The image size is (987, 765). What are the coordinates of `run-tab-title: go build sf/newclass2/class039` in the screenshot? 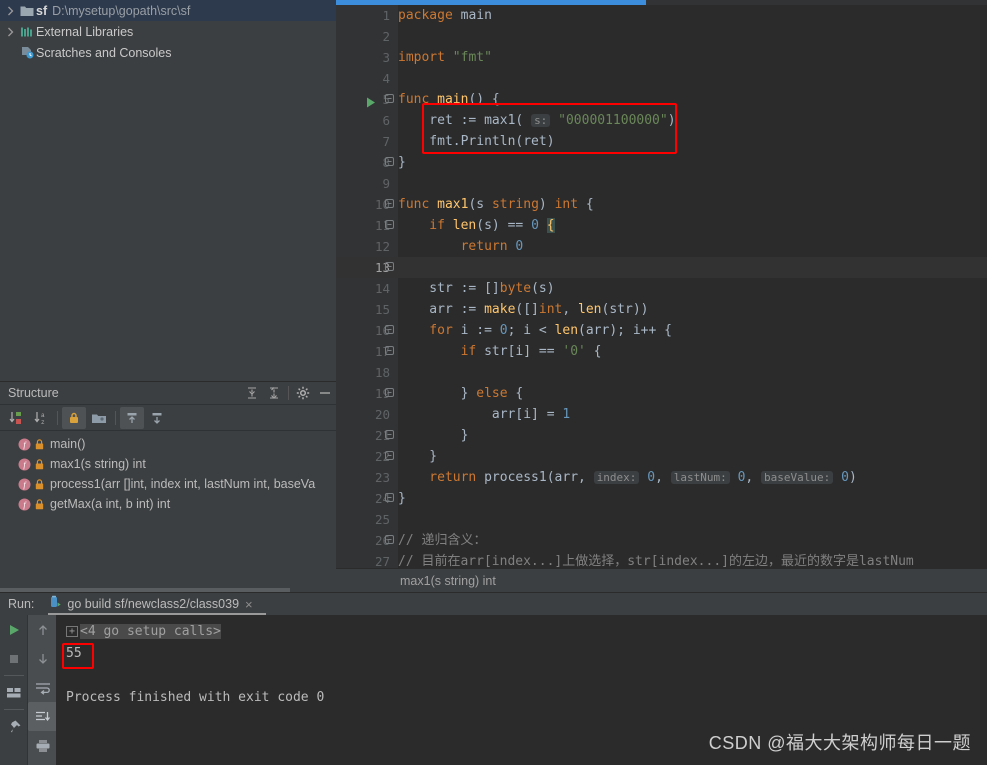 It's located at (153, 604).